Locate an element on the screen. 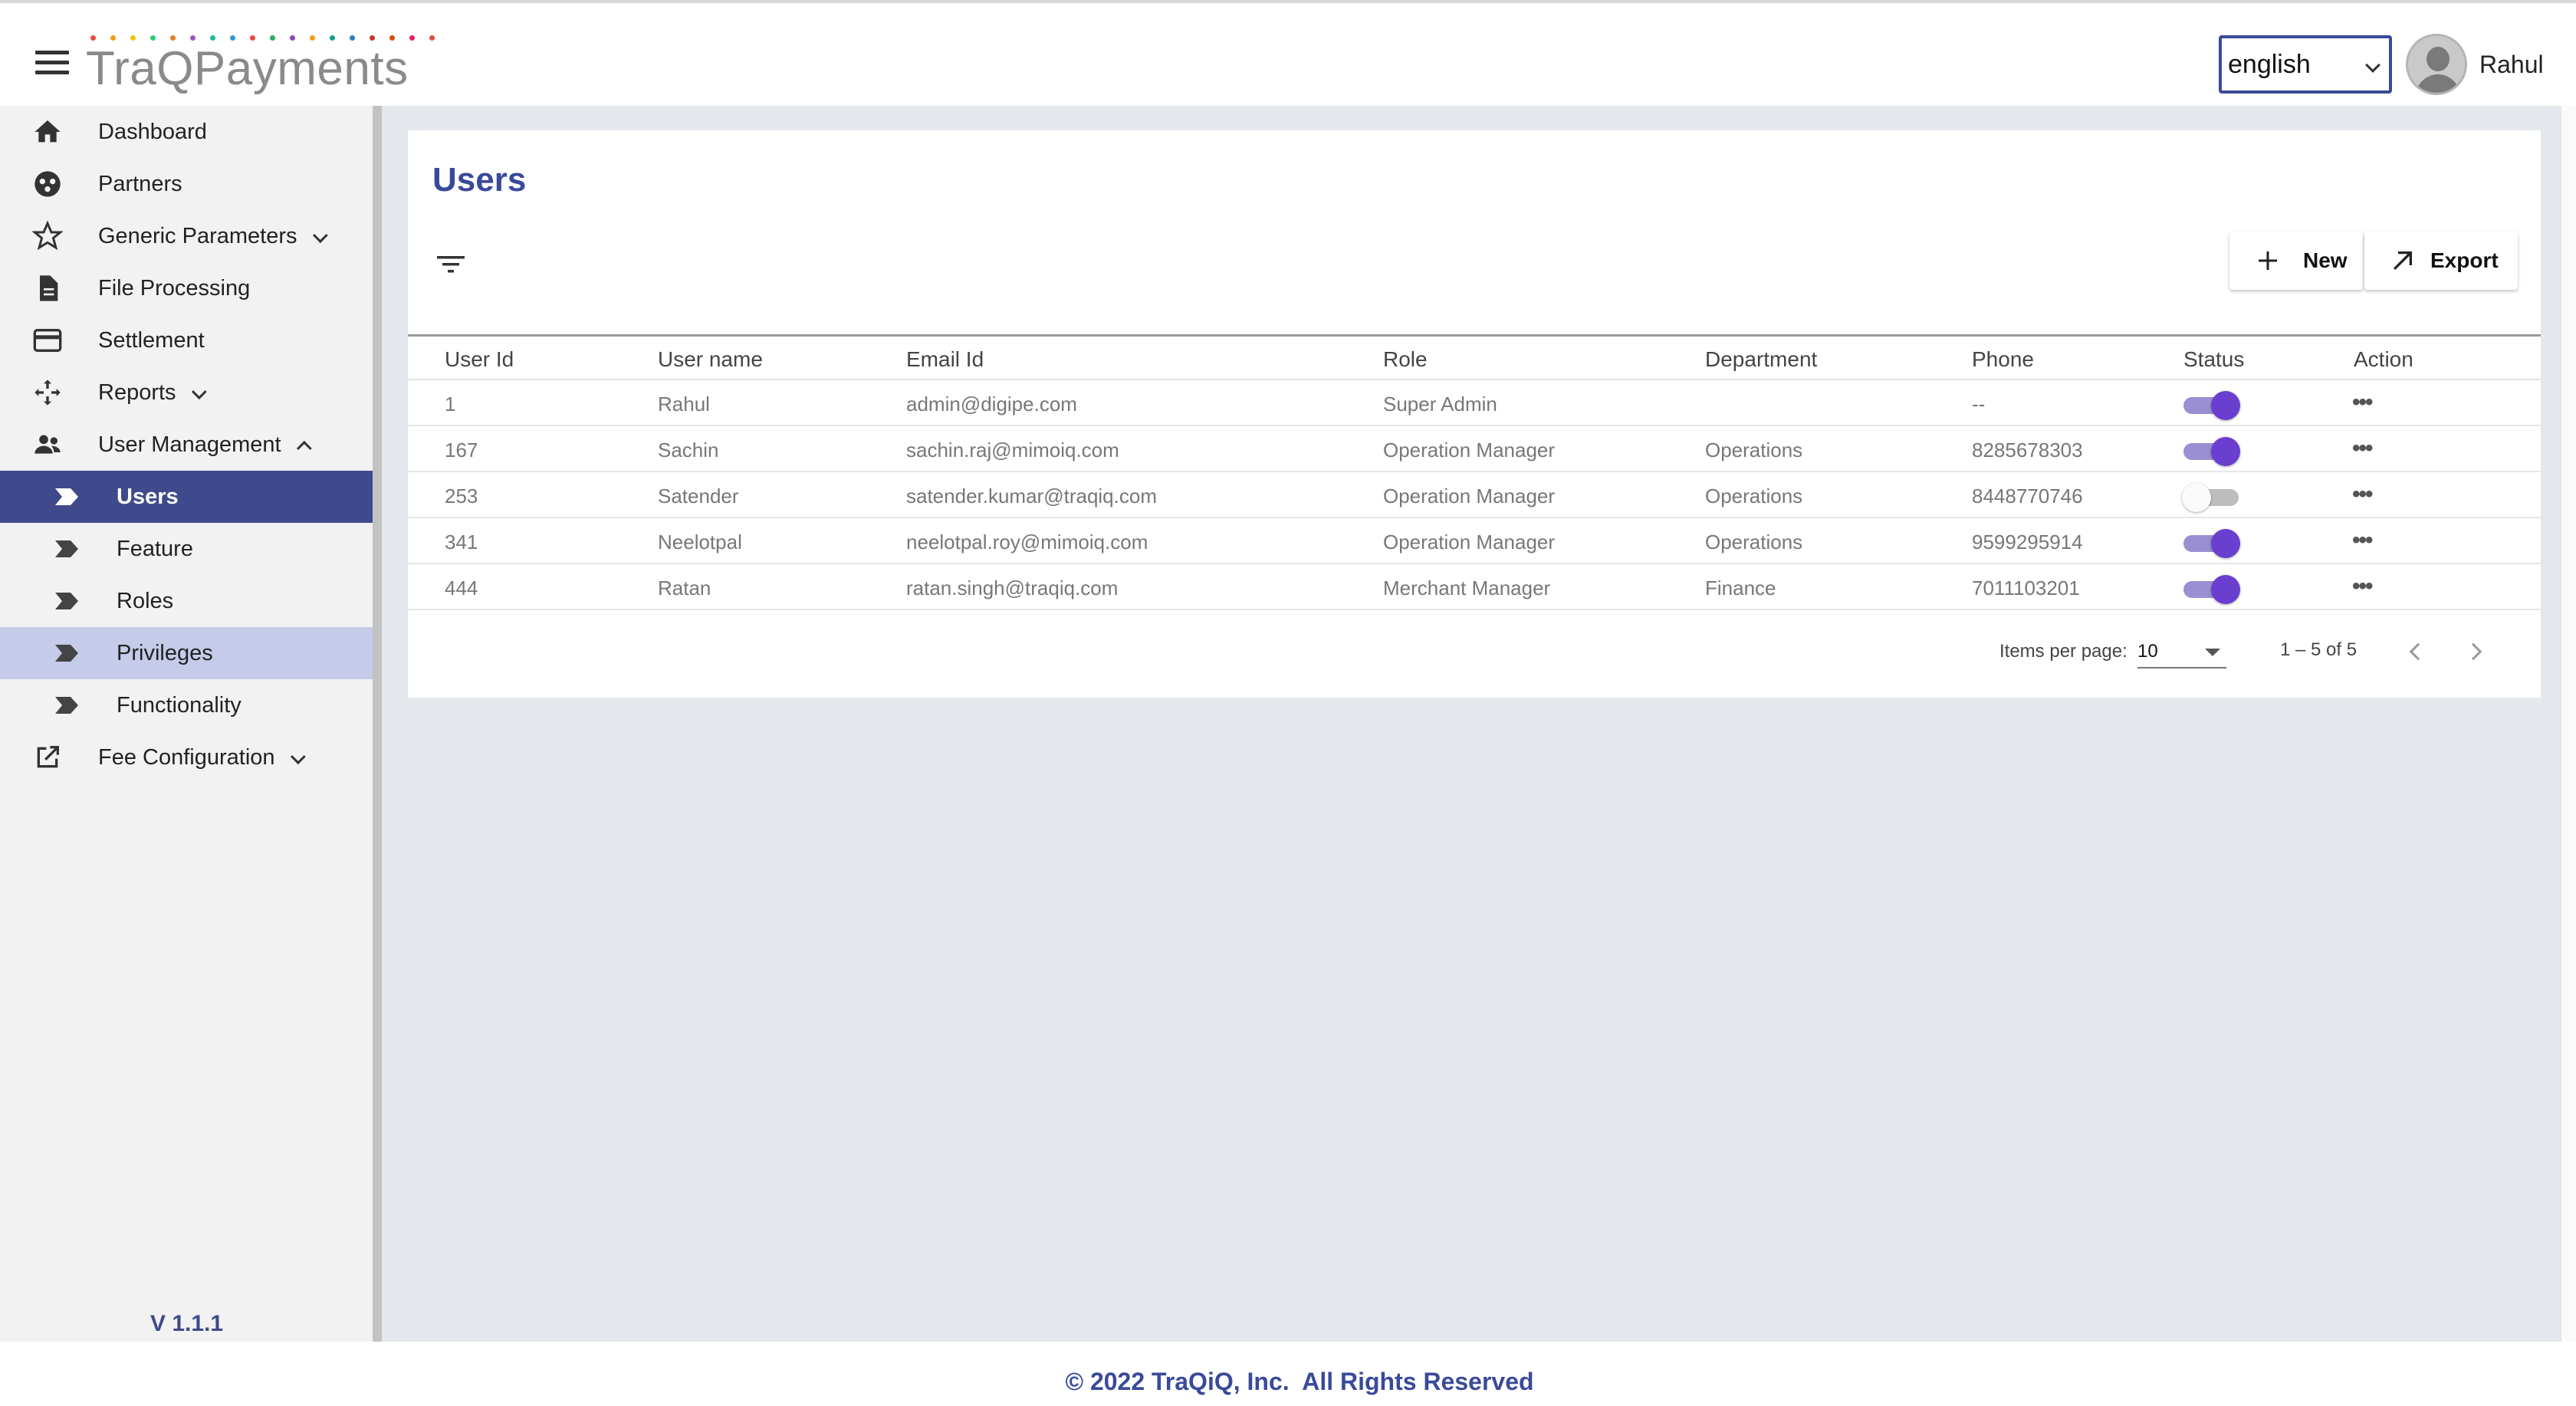  sidebar-item-label: File Processing is located at coordinates (174, 288).